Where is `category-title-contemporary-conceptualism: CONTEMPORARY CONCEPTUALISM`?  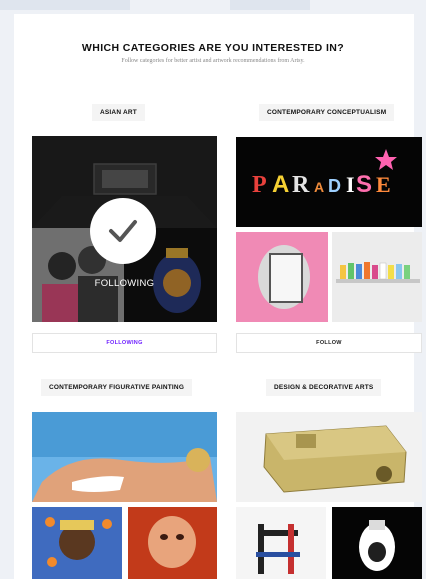 category-title-contemporary-conceptualism: CONTEMPORARY CONCEPTUALISM is located at coordinates (327, 112).